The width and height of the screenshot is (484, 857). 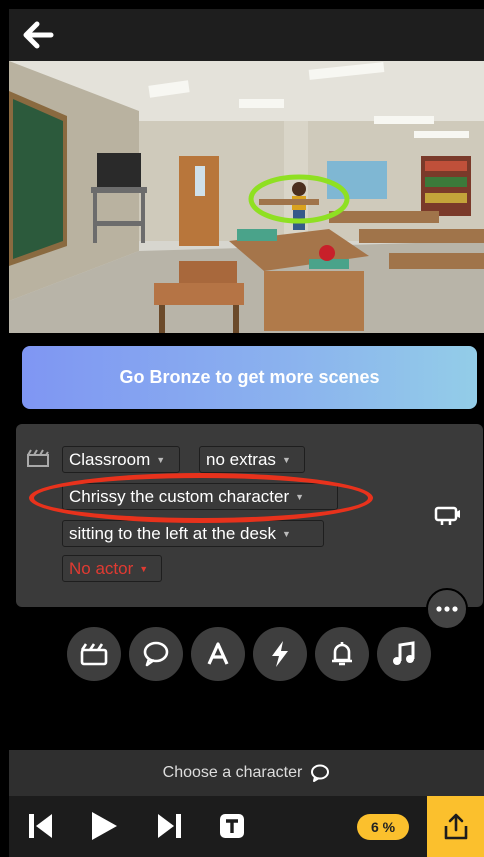 I want to click on more-options-button, so click(x=447, y=609).